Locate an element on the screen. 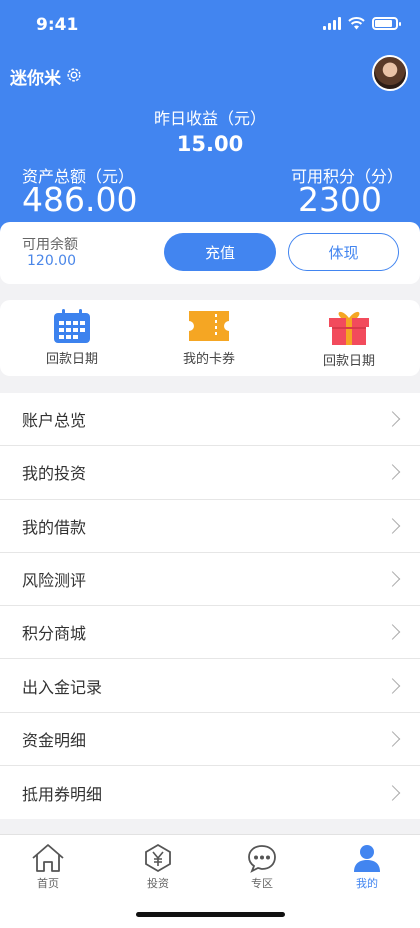  home-indicator is located at coordinates (210, 914).